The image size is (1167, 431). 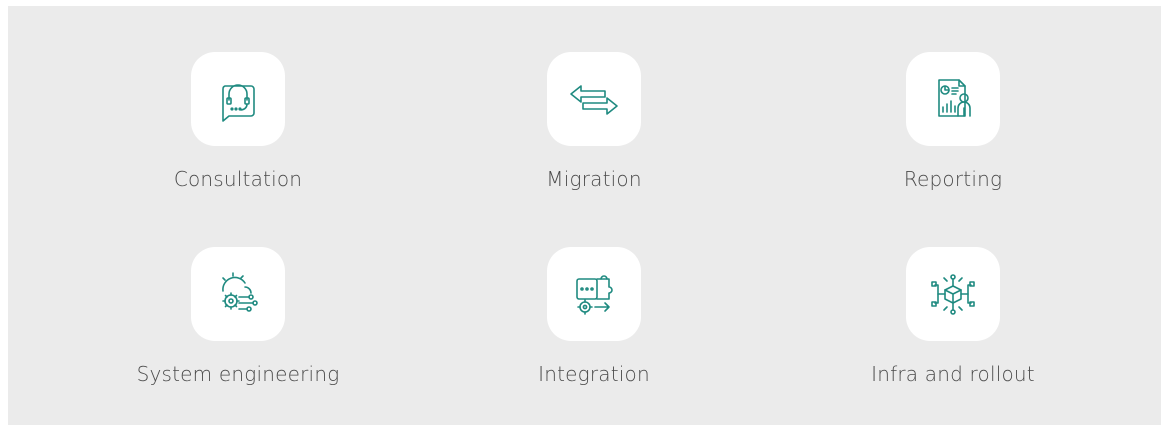 What do you see at coordinates (238, 103) in the screenshot?
I see `headset-chat-icon` at bounding box center [238, 103].